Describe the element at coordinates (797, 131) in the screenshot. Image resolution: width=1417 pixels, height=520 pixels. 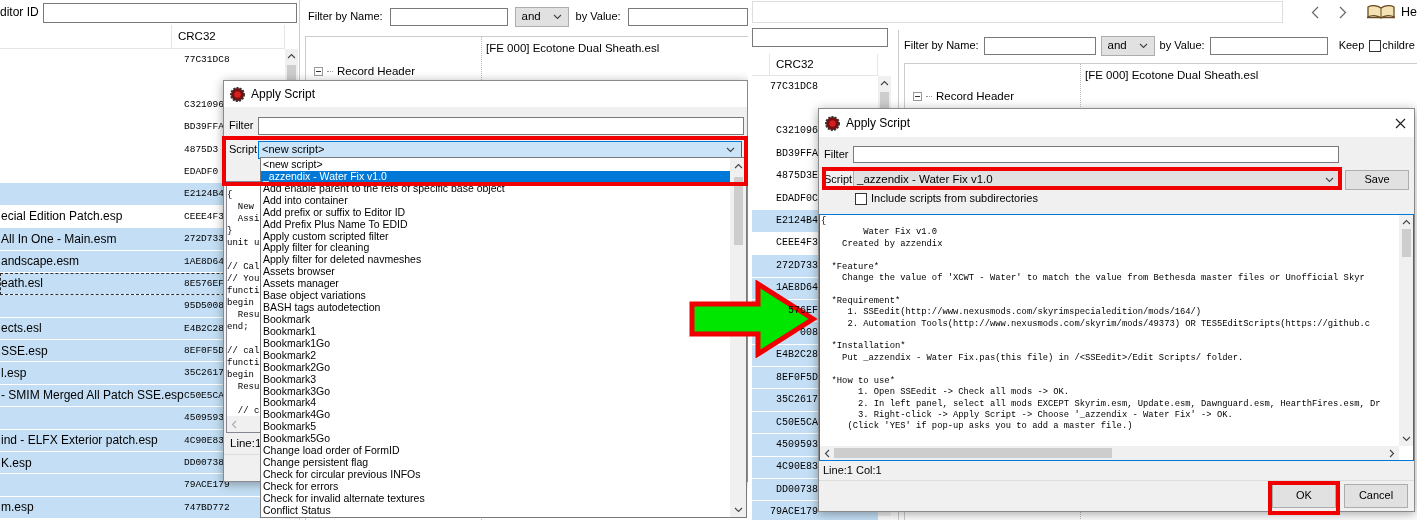
I see `crc-value: C321096` at that location.